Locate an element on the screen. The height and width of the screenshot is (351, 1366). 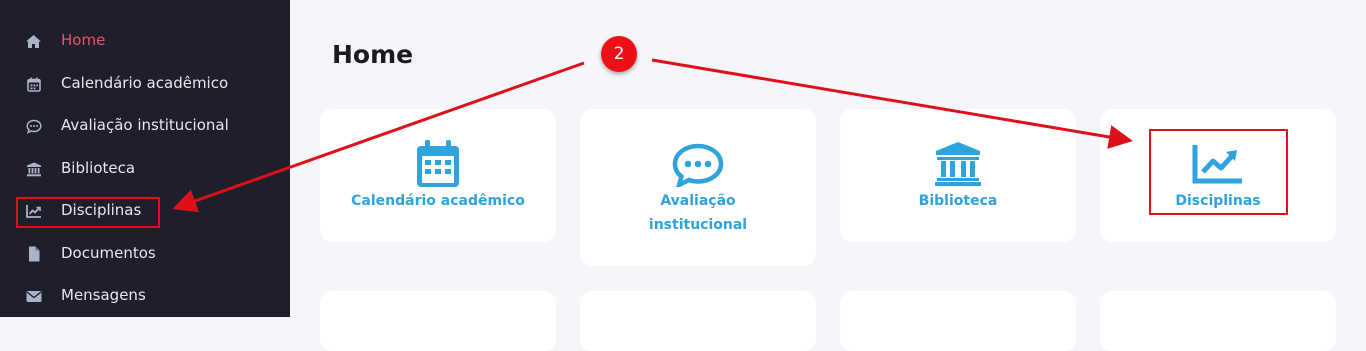
sidebar-item-documentos: Documentos is located at coordinates (145, 254).